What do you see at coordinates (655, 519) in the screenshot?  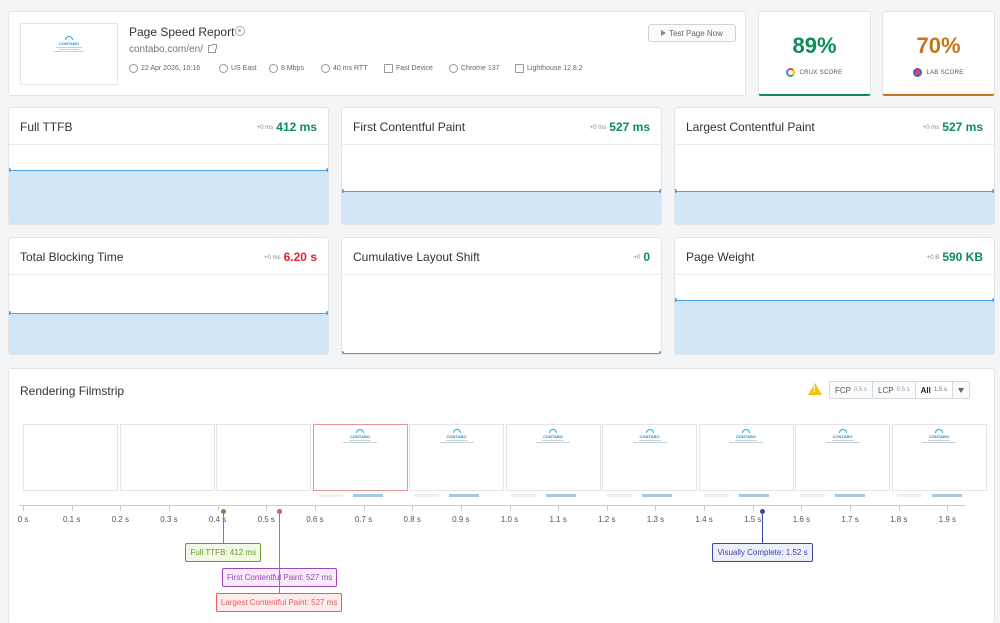 I see `axis-tick-label: 1.3 s` at bounding box center [655, 519].